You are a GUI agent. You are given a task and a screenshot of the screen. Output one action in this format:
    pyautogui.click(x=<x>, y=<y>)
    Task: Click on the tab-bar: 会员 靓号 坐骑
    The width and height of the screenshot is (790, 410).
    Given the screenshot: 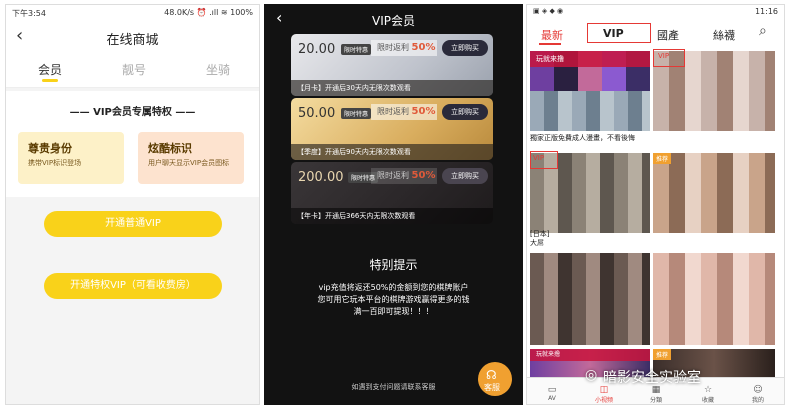 What is the action you would take?
    pyautogui.click(x=132, y=70)
    